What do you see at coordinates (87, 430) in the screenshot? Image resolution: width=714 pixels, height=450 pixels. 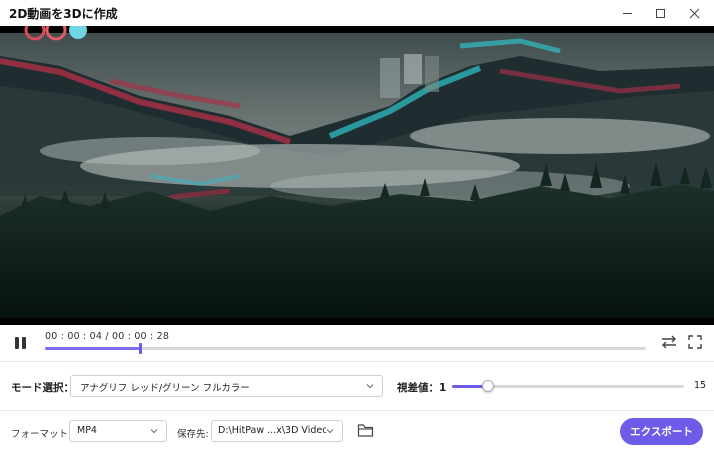 I see `format-select-value: MP4` at bounding box center [87, 430].